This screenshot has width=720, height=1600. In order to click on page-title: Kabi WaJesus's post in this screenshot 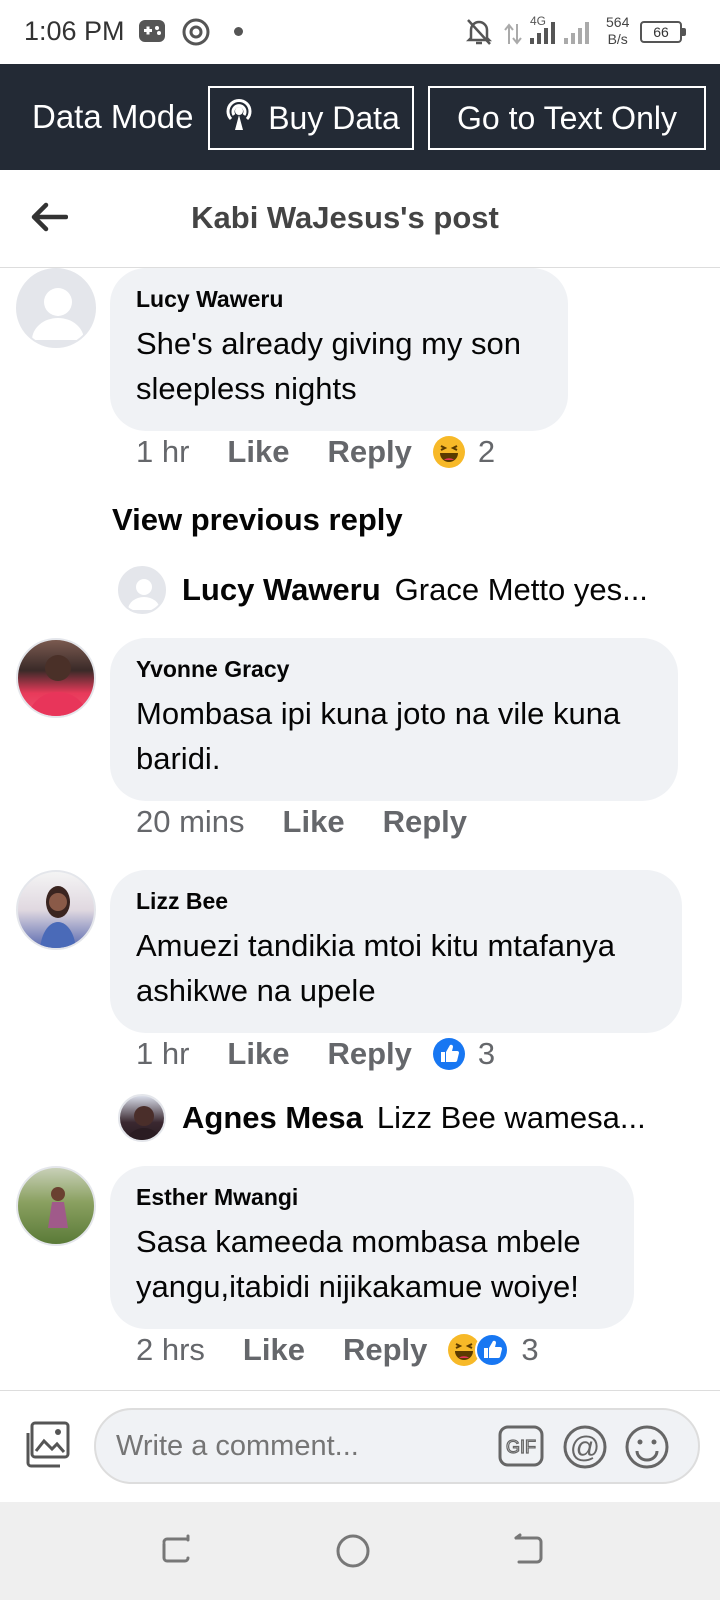, I will do `click(345, 217)`.